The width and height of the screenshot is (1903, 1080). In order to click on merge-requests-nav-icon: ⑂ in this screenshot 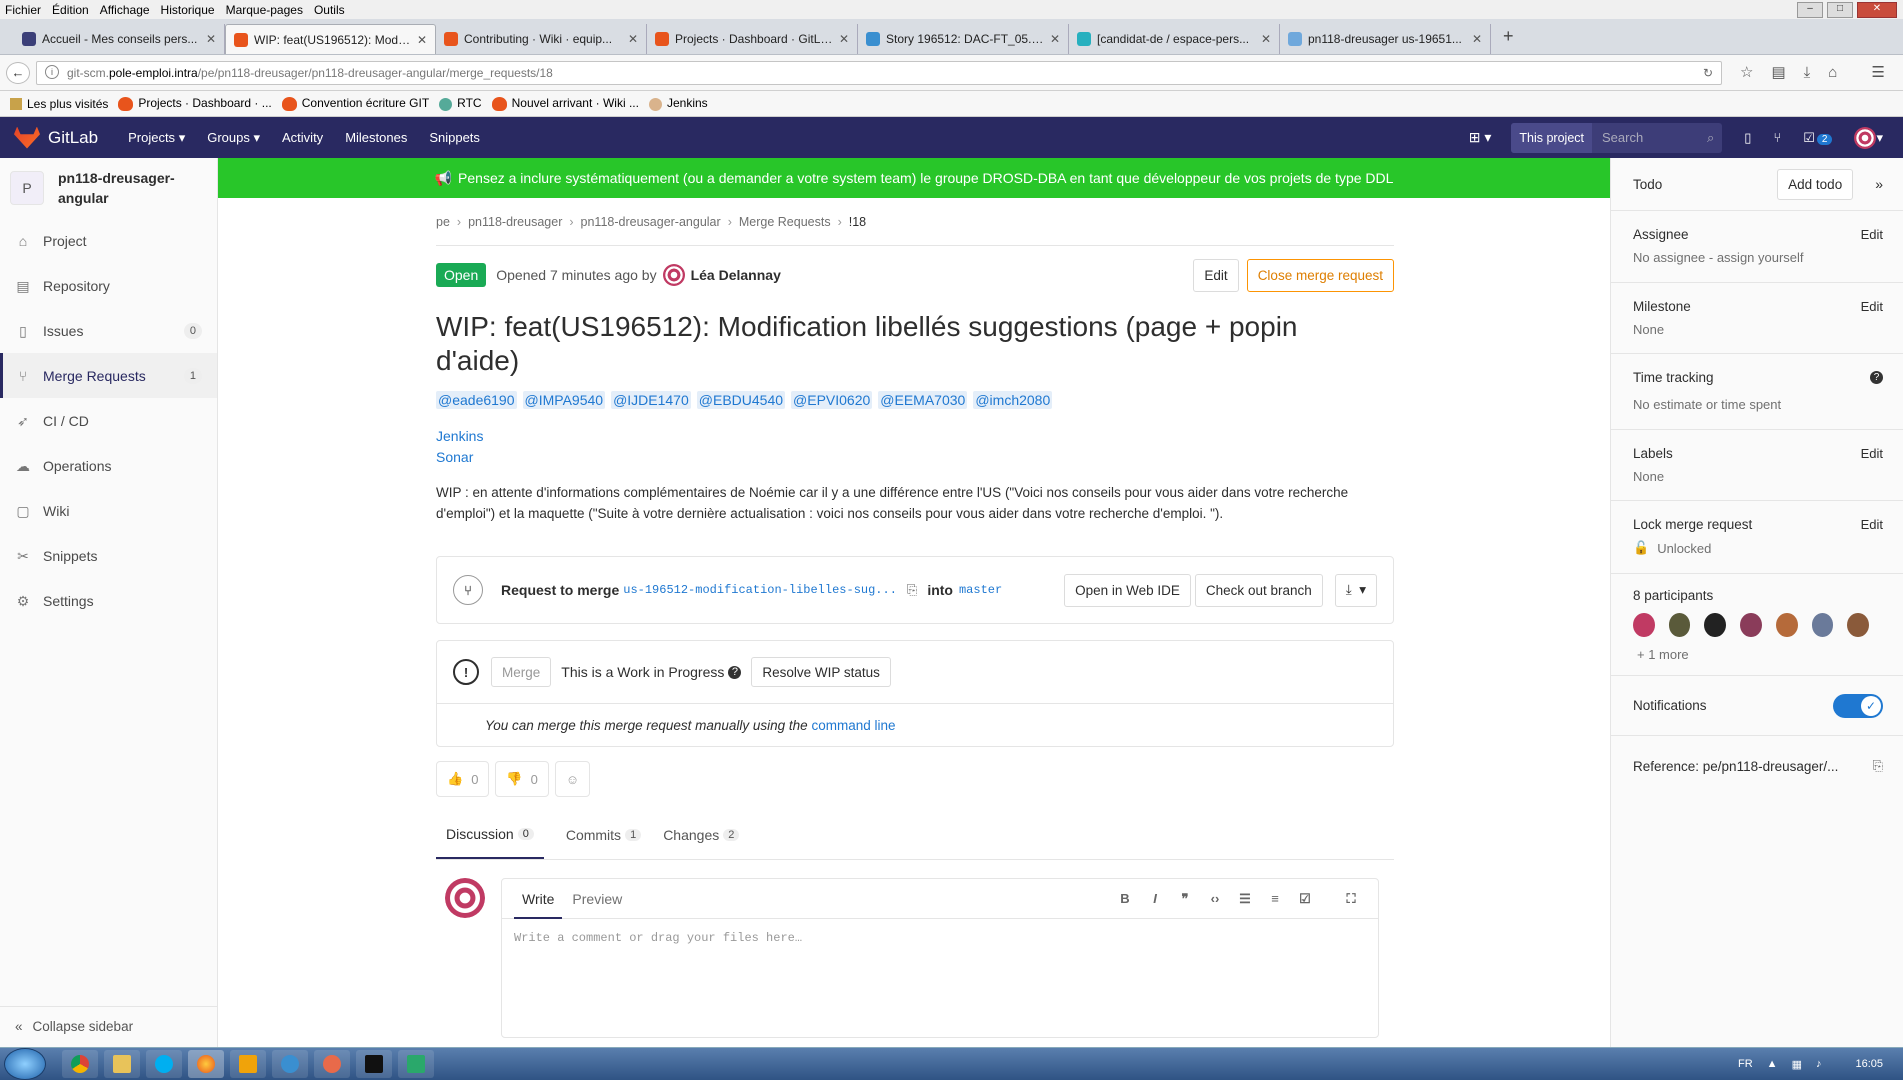, I will do `click(1777, 137)`.